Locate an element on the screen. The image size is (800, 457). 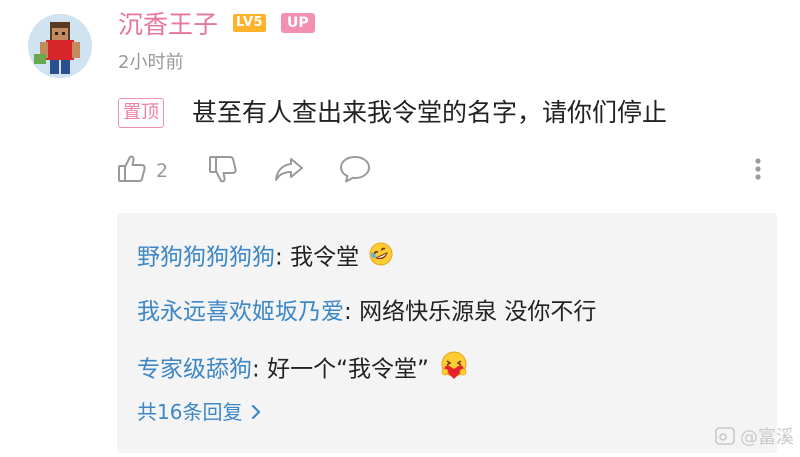
comment-actions: 2 is located at coordinates (400, 172).